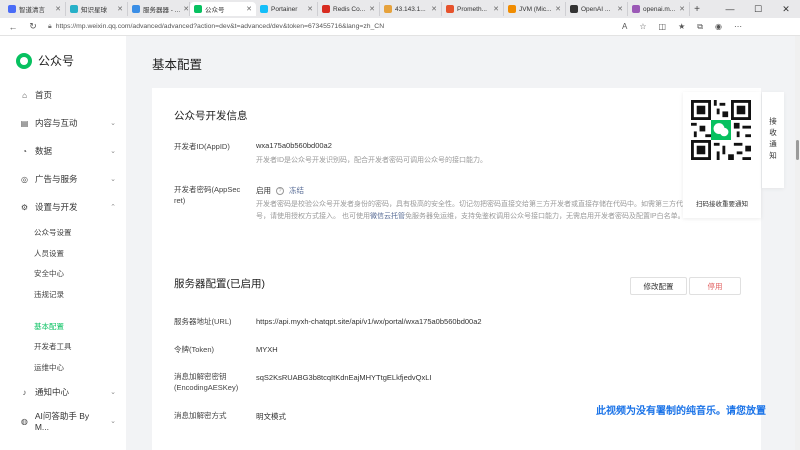 The image size is (800, 450). I want to click on sidebar-item-label: 内容与互动, so click(56, 123).